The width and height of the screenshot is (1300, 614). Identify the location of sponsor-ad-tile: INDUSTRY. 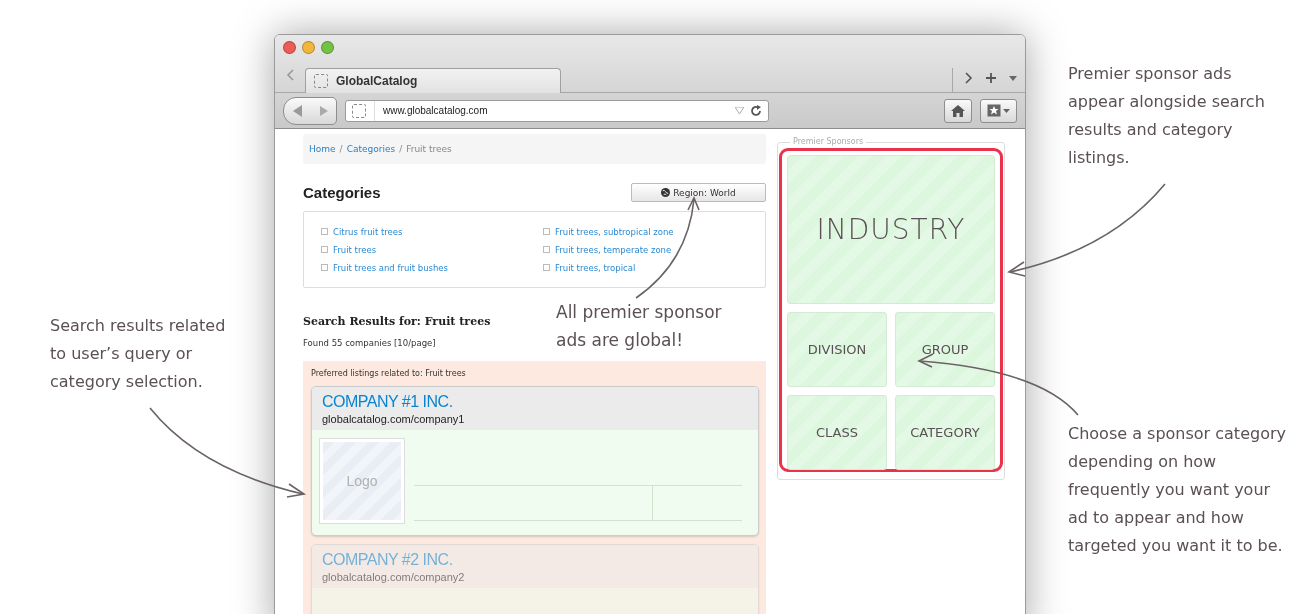
(891, 229).